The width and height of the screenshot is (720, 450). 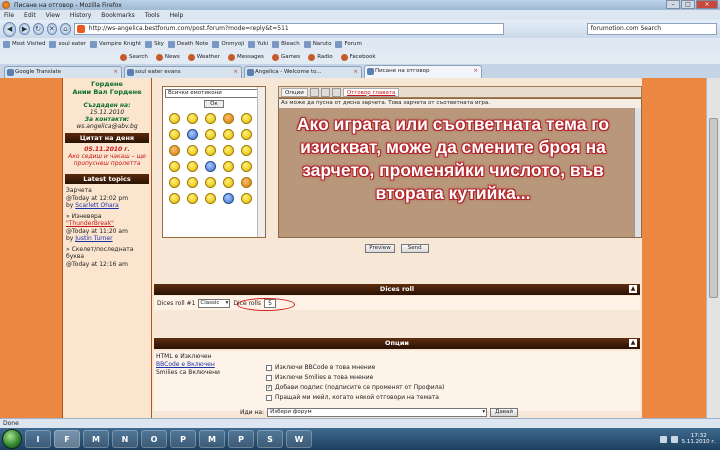 What do you see at coordinates (377, 412) in the screenshot?
I see `forum-select: Избери форум` at bounding box center [377, 412].